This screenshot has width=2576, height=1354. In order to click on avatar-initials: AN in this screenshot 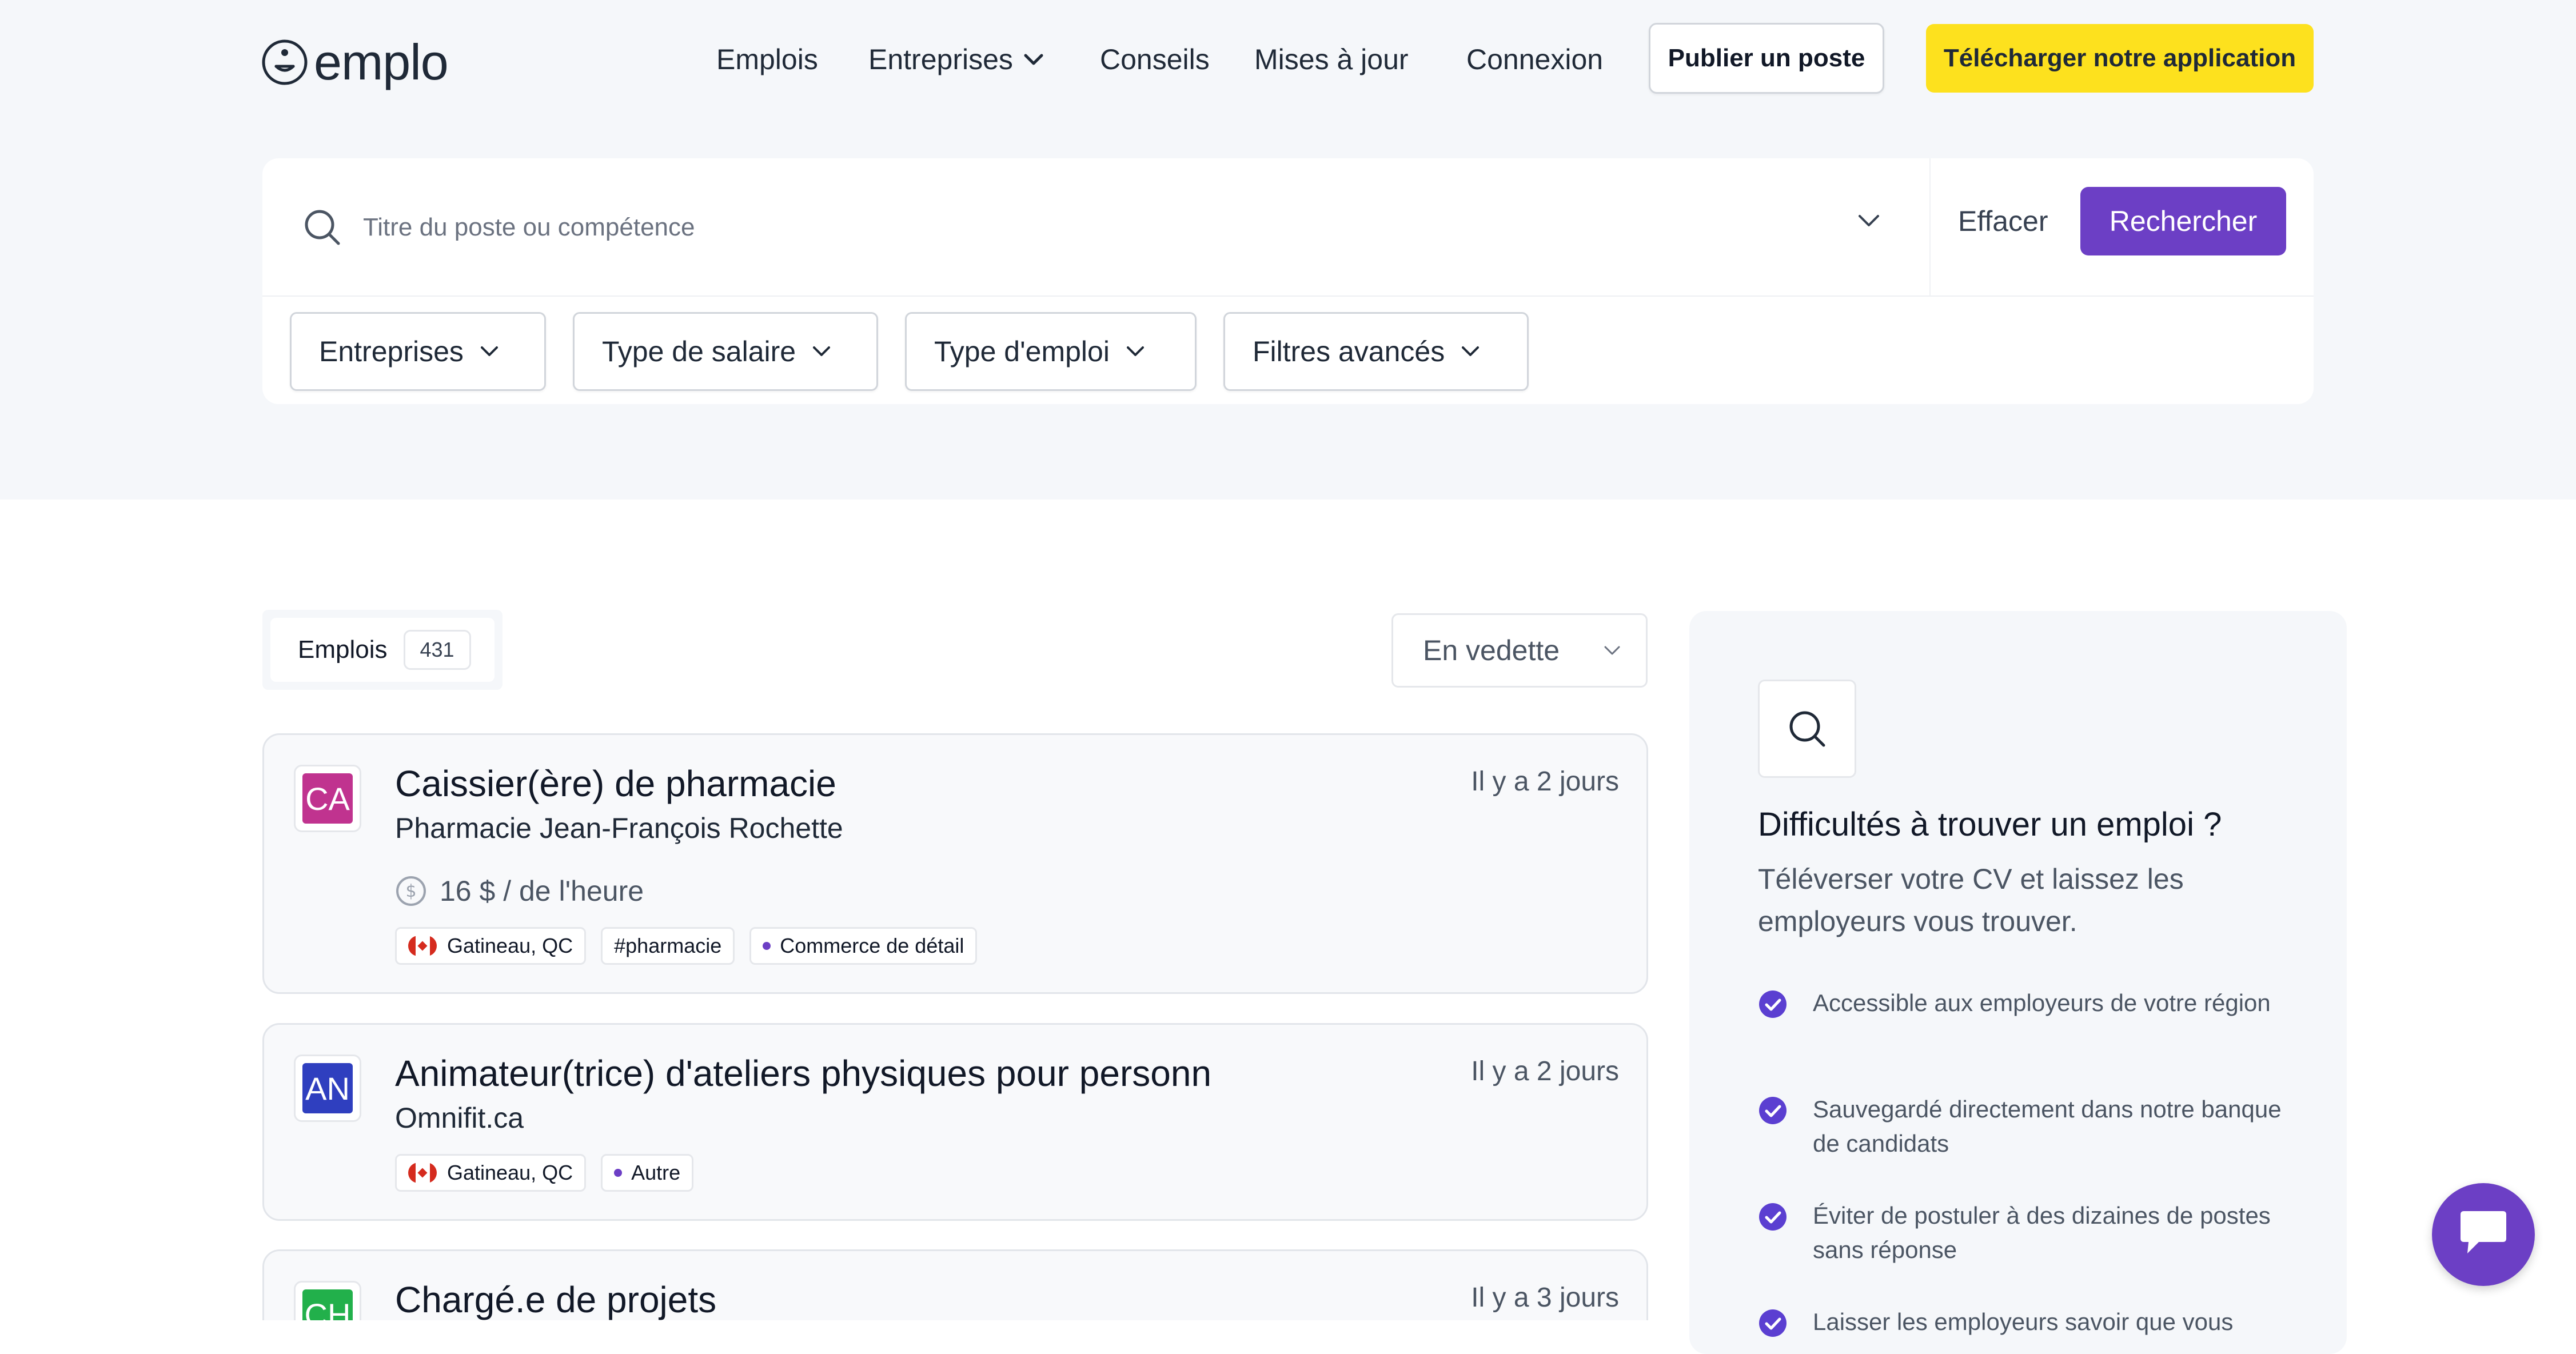, I will do `click(327, 1088)`.